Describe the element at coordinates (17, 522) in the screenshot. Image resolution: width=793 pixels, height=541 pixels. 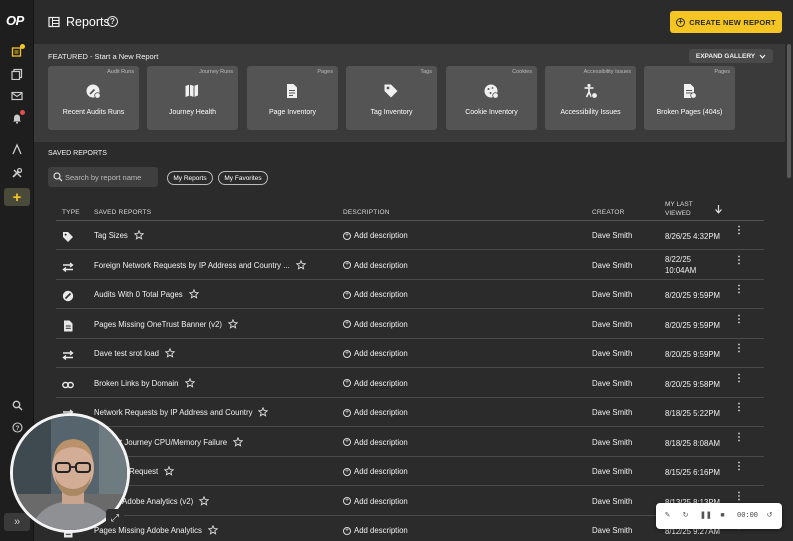
I see `expand-rail-button: »` at that location.